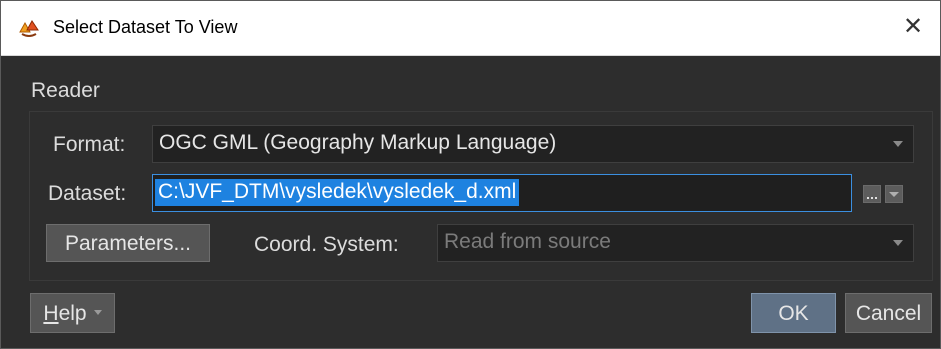  What do you see at coordinates (872, 194) in the screenshot?
I see `browse-button` at bounding box center [872, 194].